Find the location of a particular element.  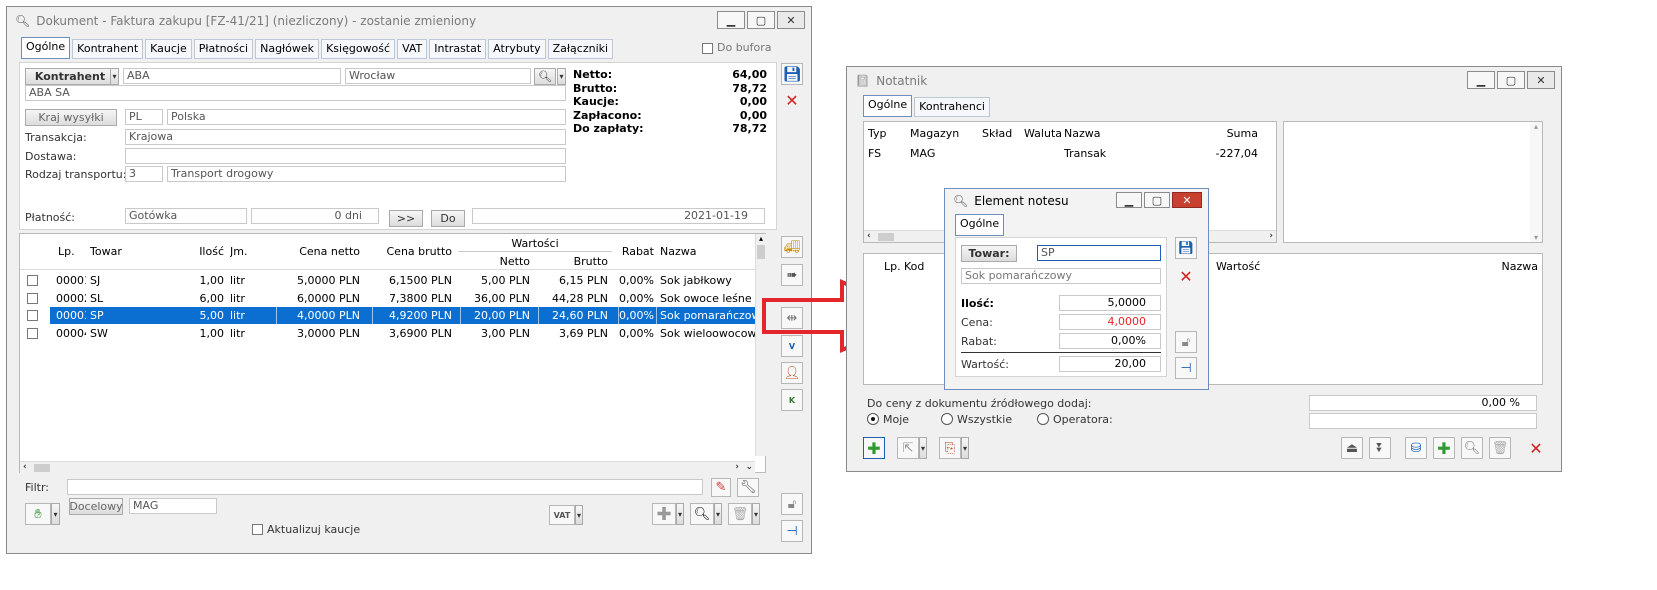

import-button: ⇱ is located at coordinates (908, 448).